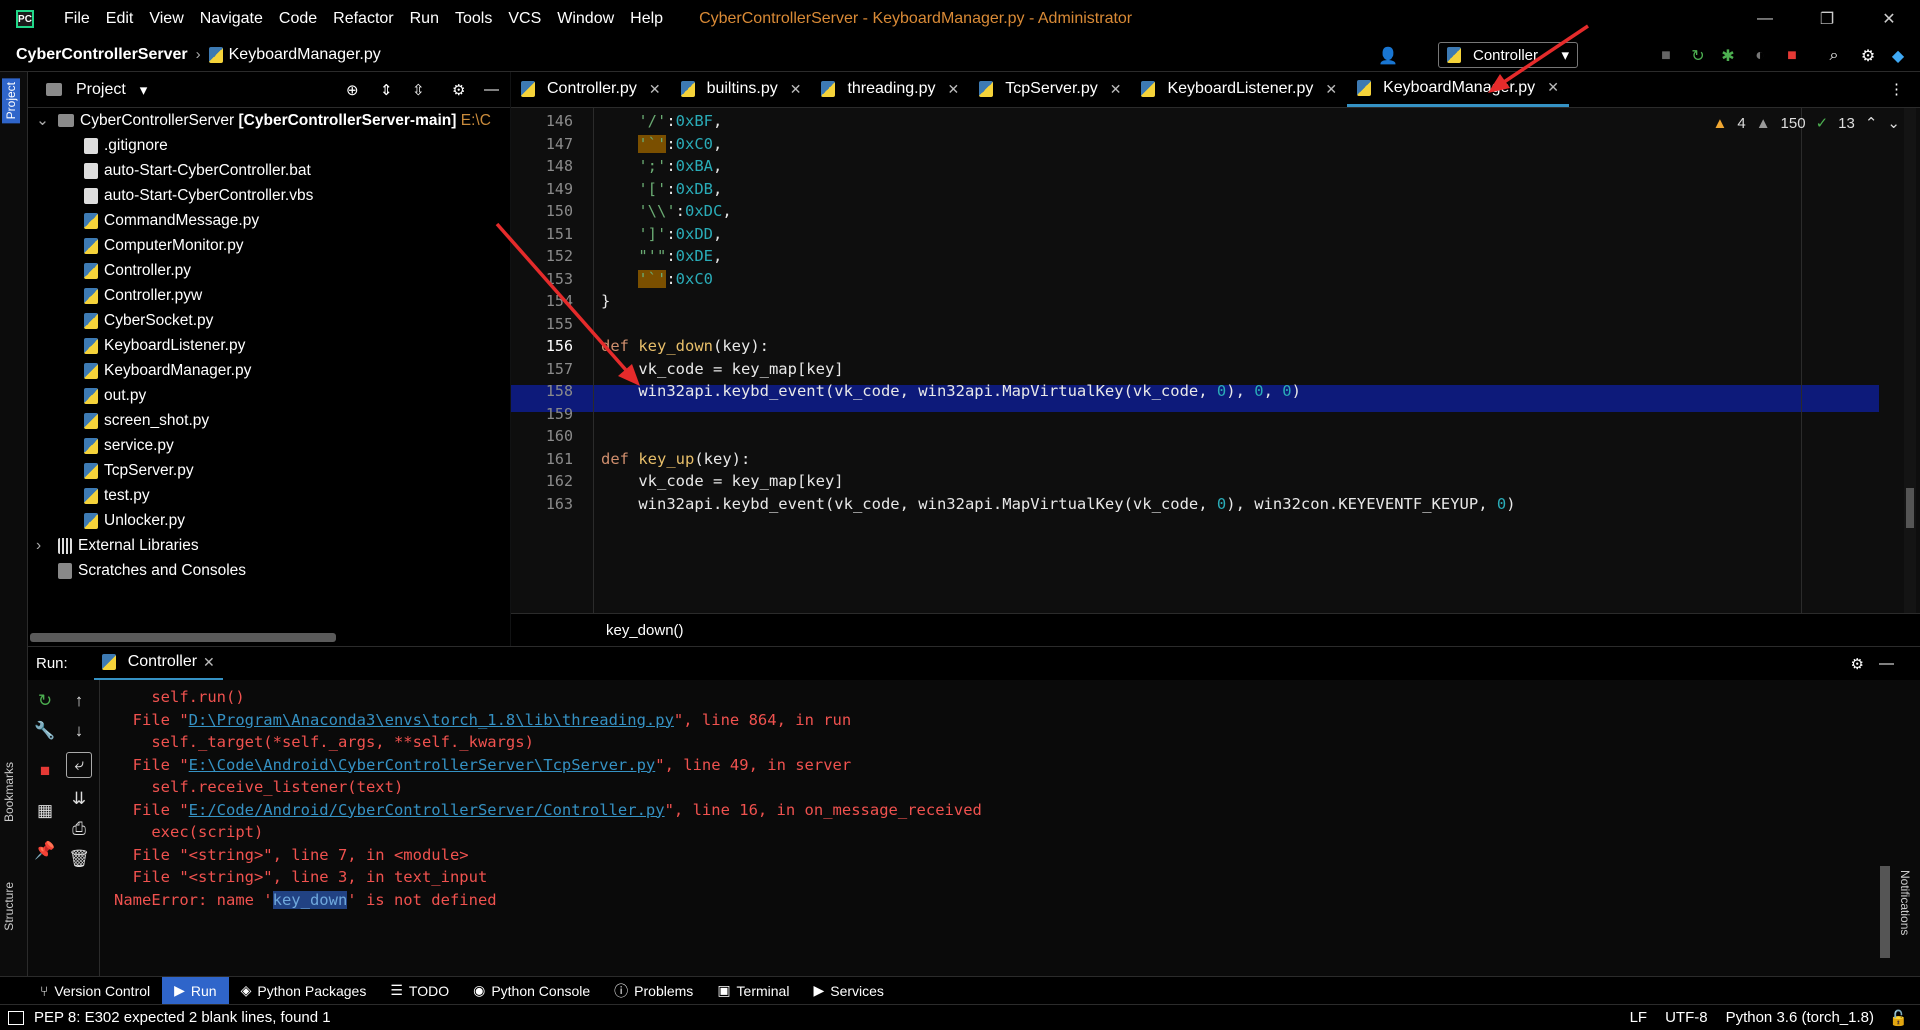  What do you see at coordinates (1543, 56) in the screenshot?
I see `red-arrow-to-tab` at bounding box center [1543, 56].